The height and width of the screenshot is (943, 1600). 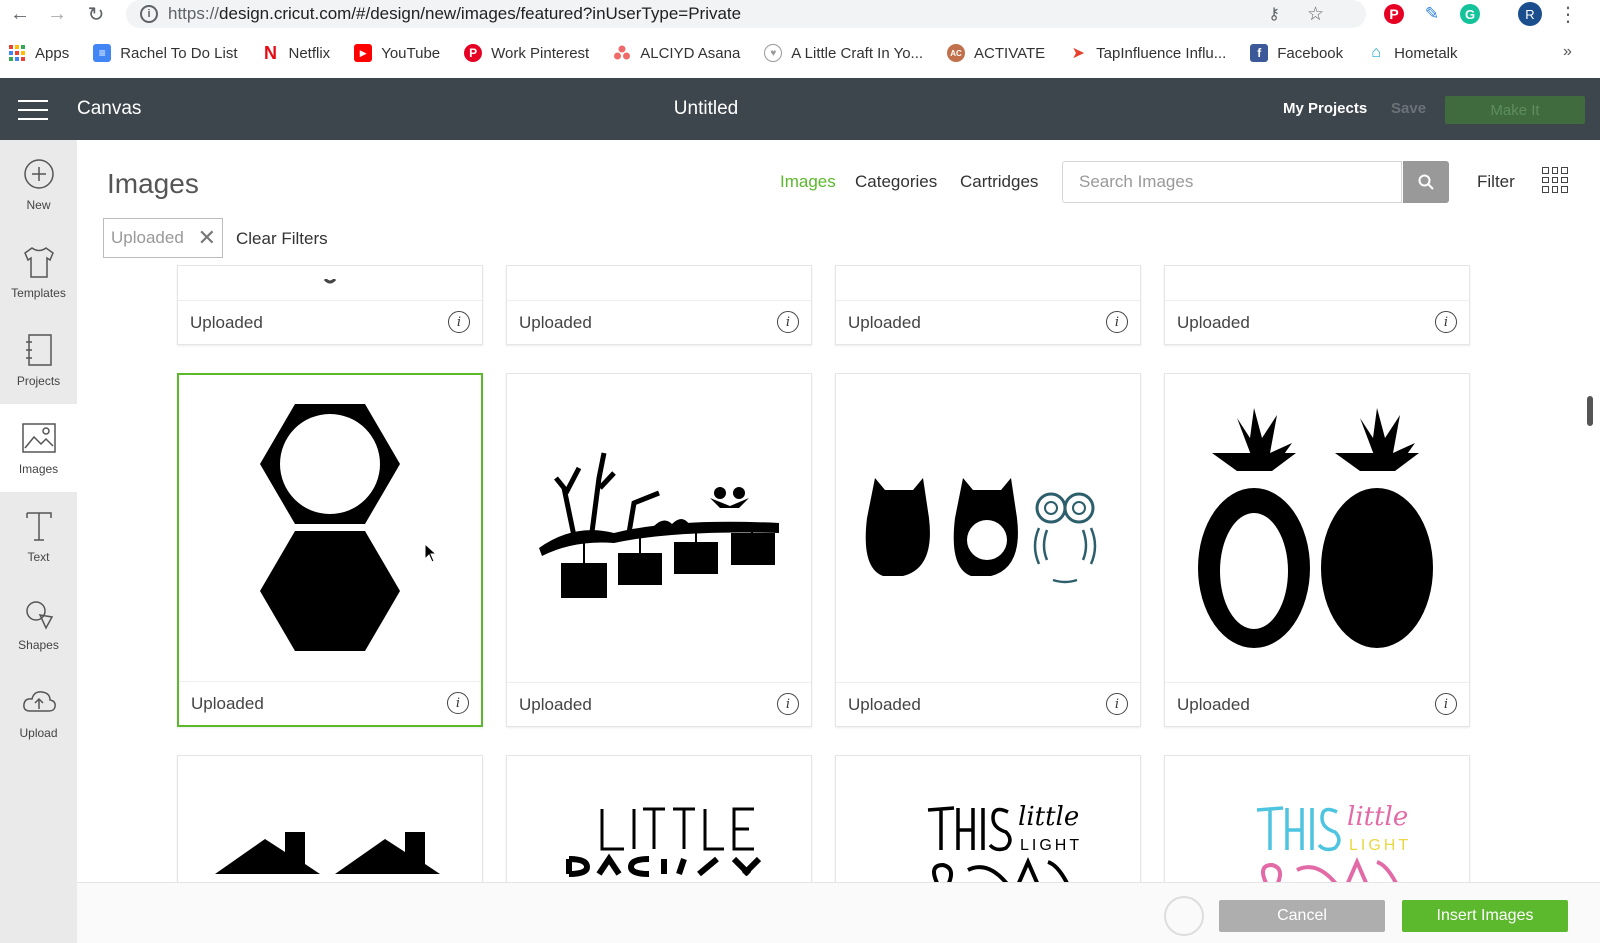 What do you see at coordinates (411, 53) in the screenshot?
I see `bookmark-label: YouTube` at bounding box center [411, 53].